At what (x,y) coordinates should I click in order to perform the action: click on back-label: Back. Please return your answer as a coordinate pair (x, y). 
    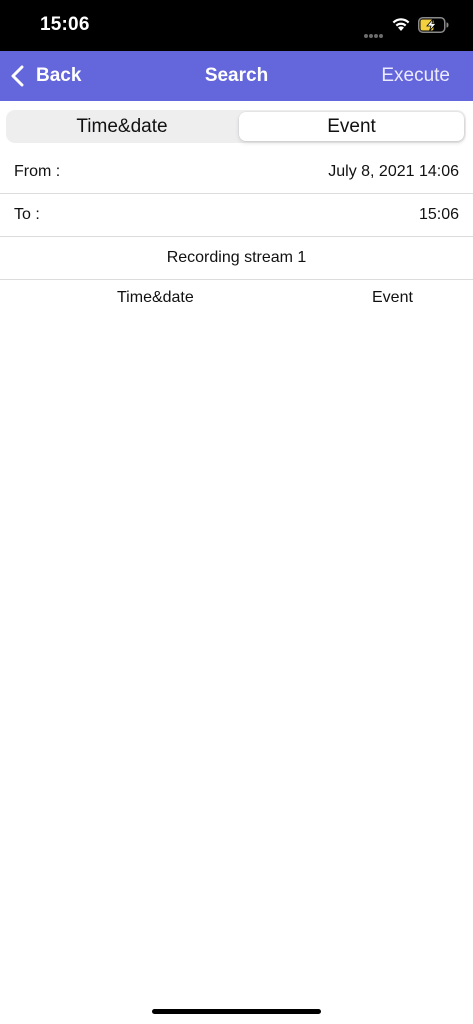
    Looking at the image, I should click on (59, 75).